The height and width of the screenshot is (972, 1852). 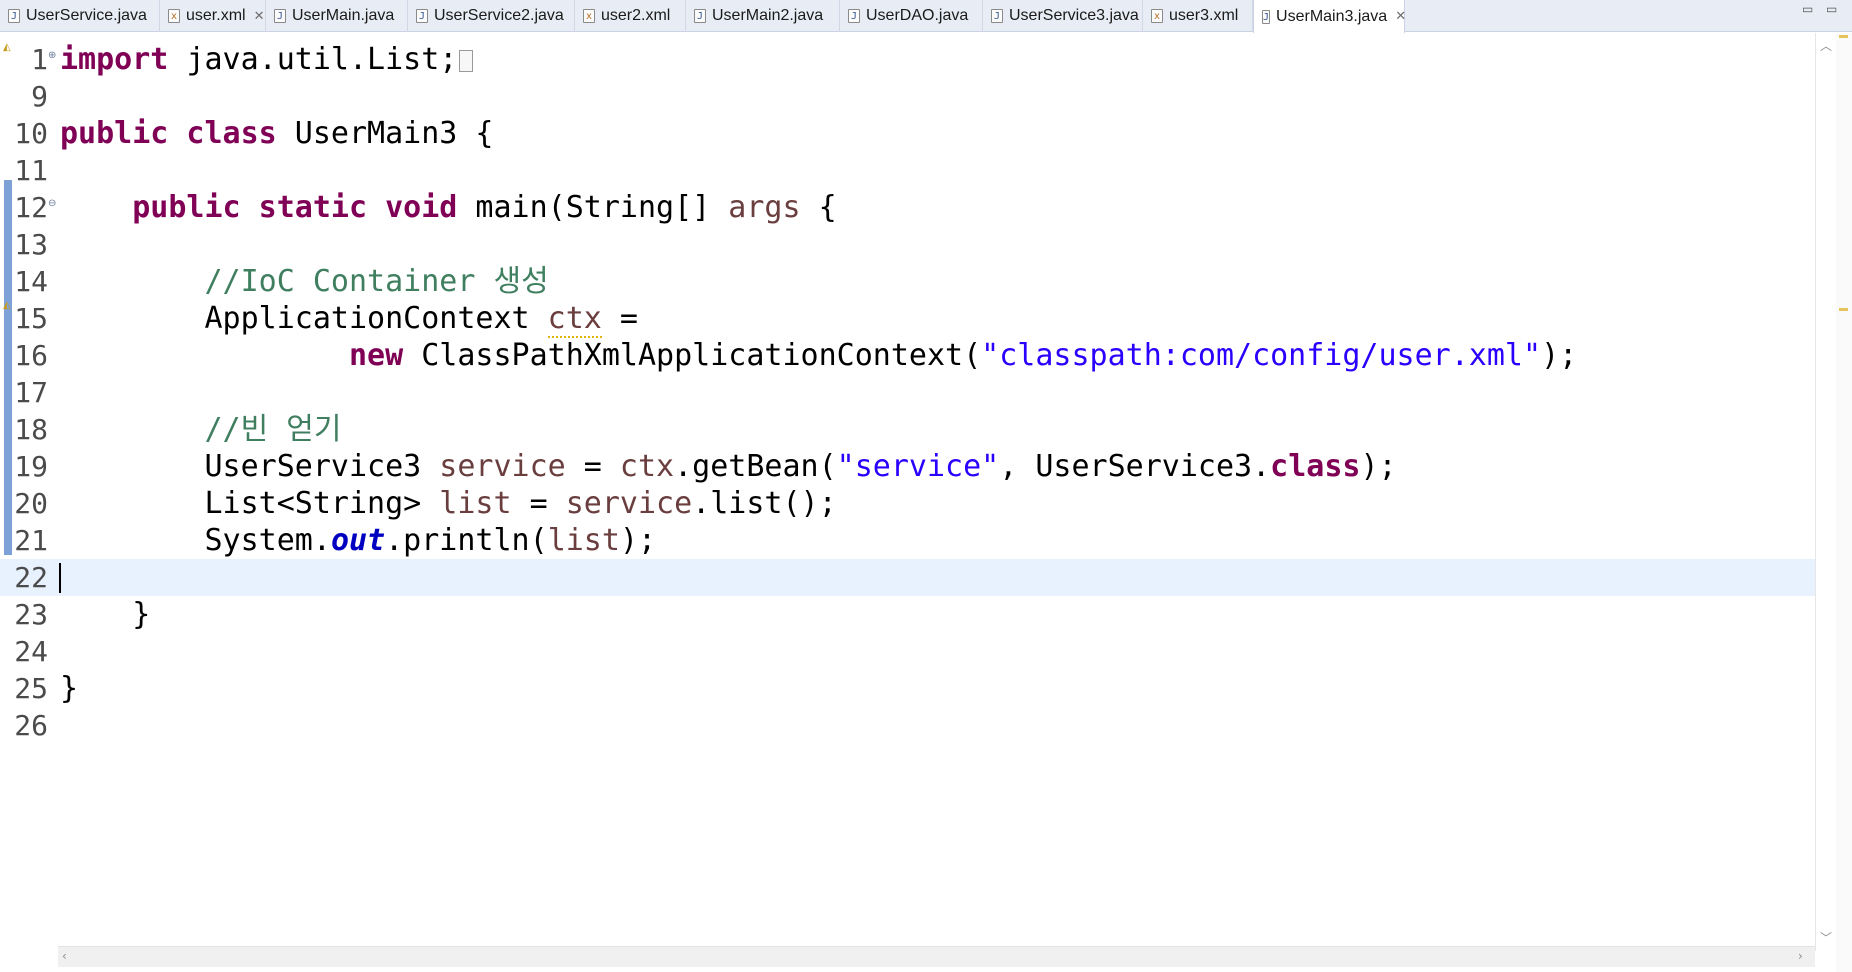 What do you see at coordinates (907, 614) in the screenshot?
I see `code-line: 23 }` at bounding box center [907, 614].